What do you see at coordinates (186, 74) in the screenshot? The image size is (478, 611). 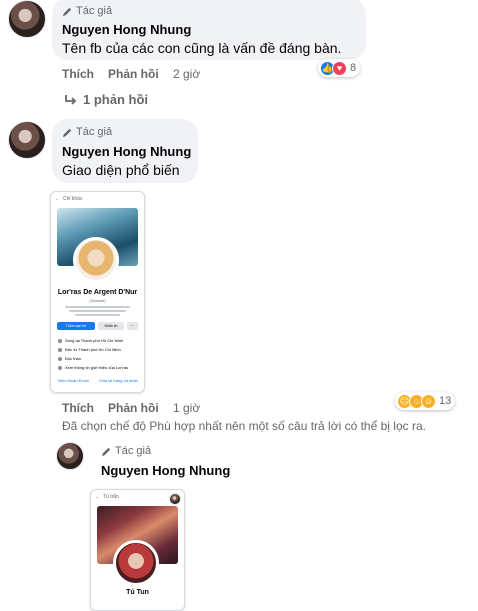 I see `comment-time: 2 giờ` at bounding box center [186, 74].